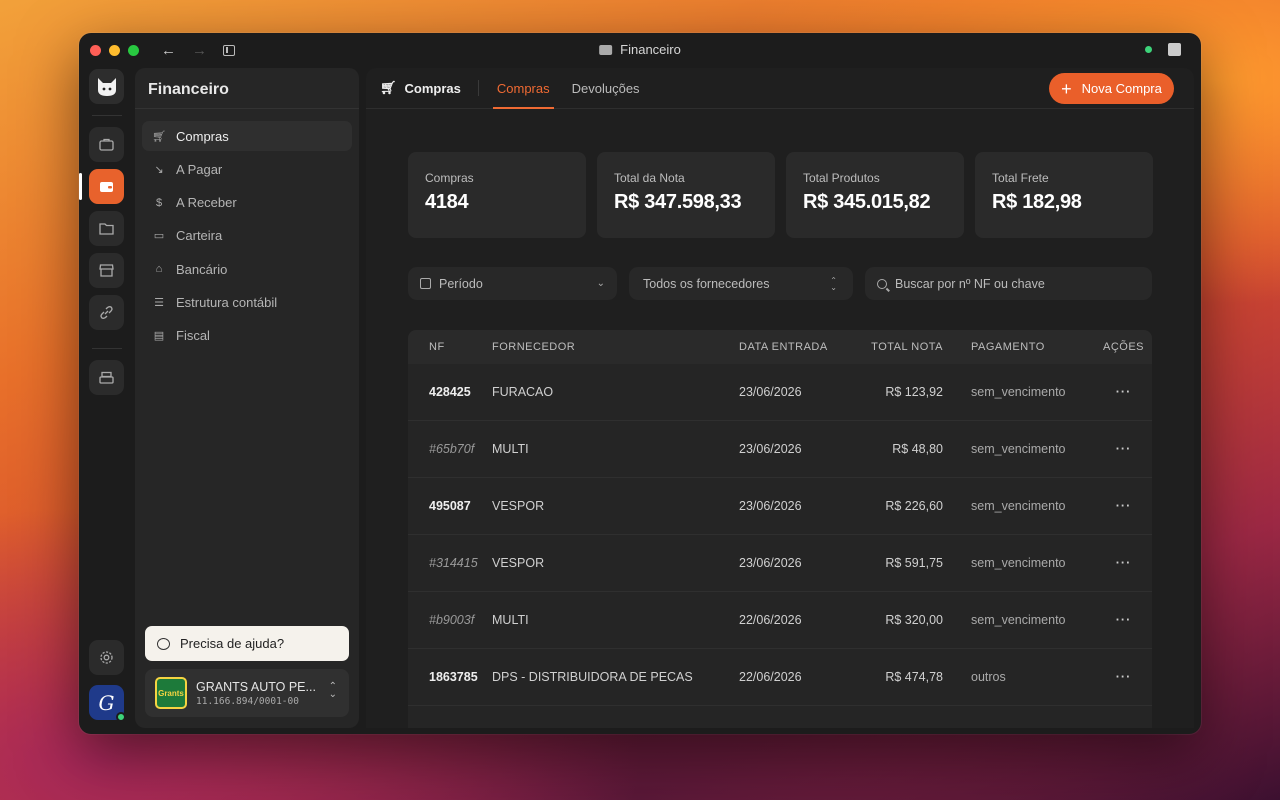 The width and height of the screenshot is (1280, 800). I want to click on sidebar-item-compras: 🛒︎ Compras, so click(247, 136).